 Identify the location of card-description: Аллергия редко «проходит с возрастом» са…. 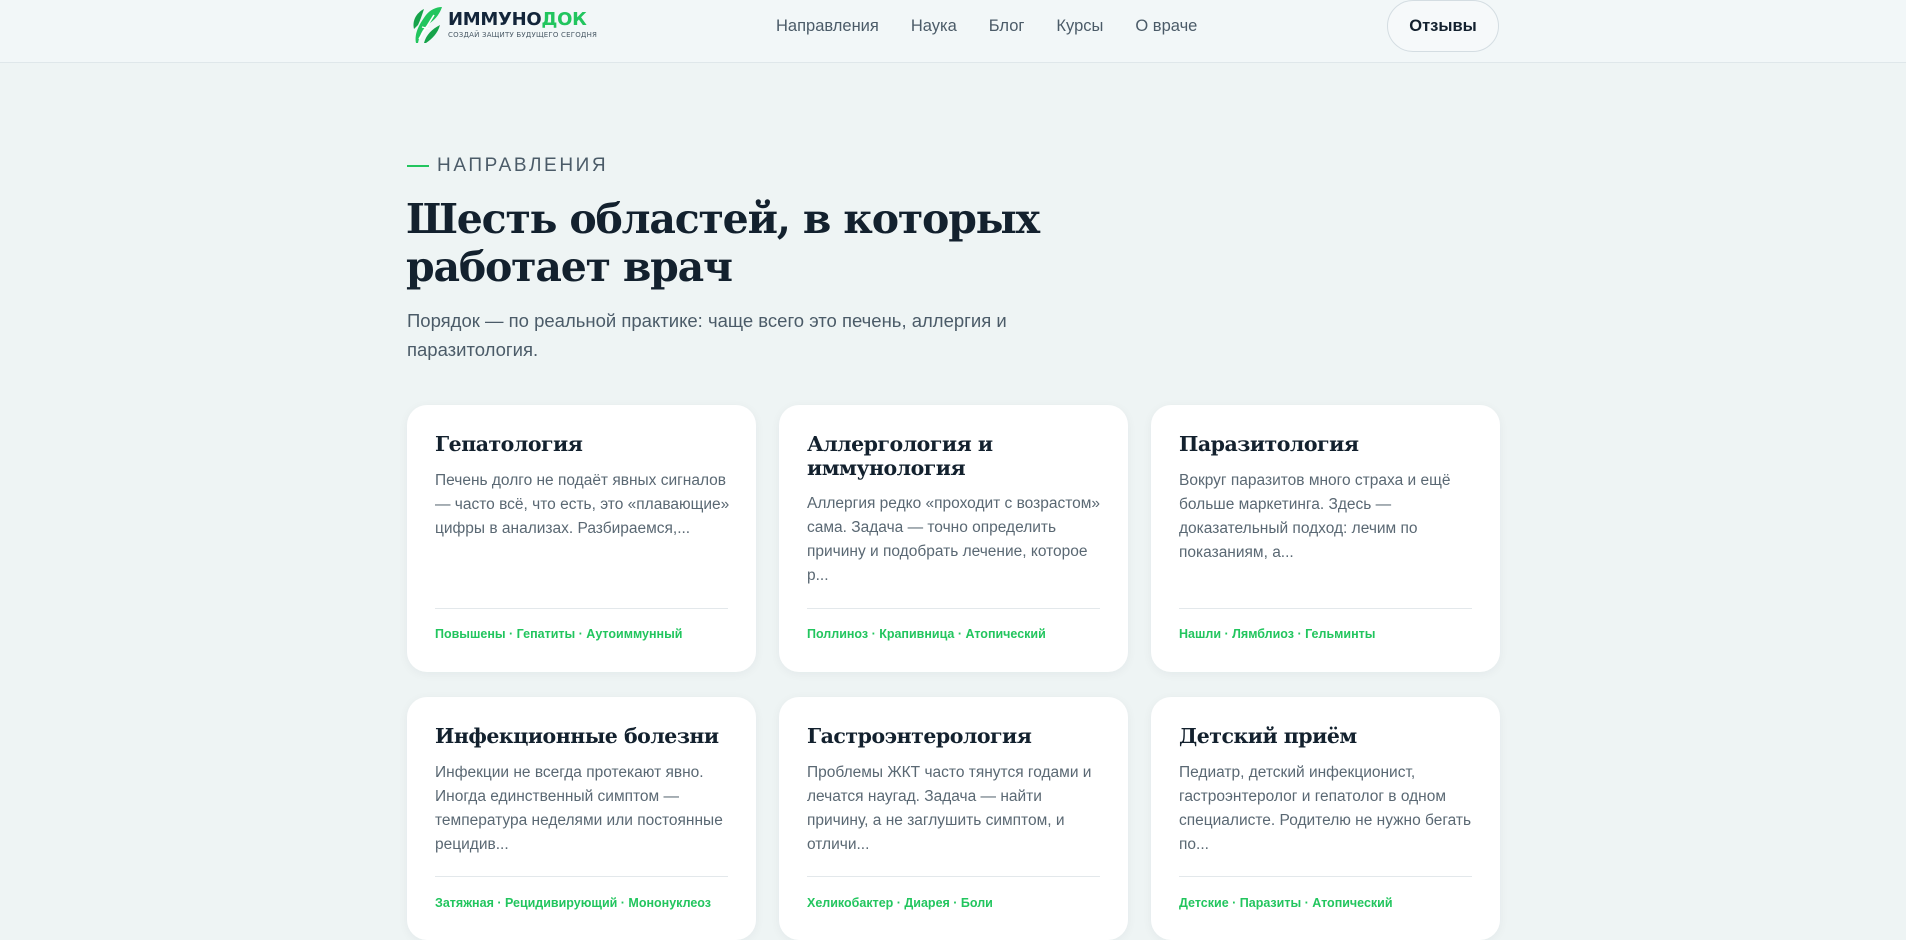
(954, 539).